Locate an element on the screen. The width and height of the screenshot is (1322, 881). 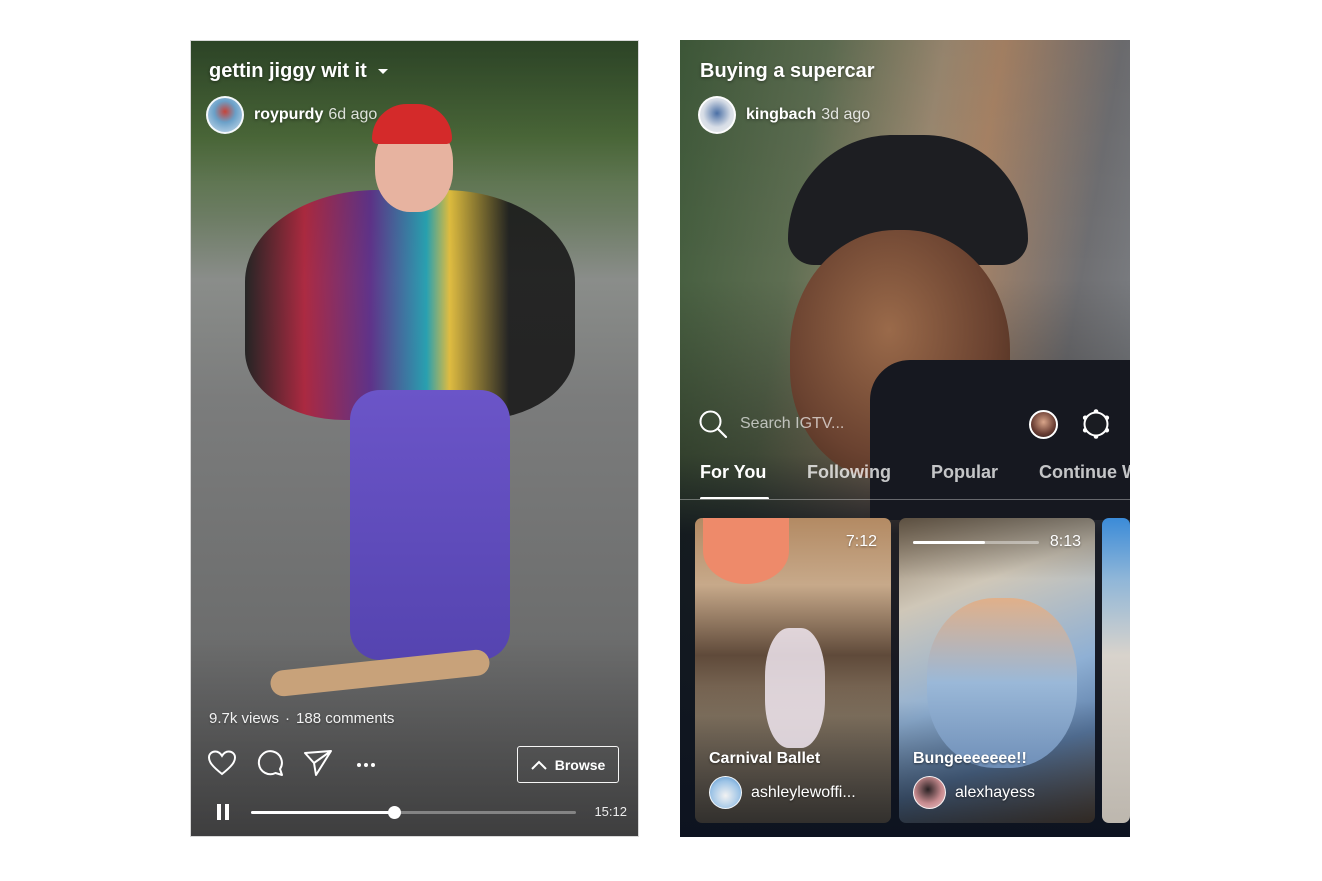
action-bar is located at coordinates (292, 763).